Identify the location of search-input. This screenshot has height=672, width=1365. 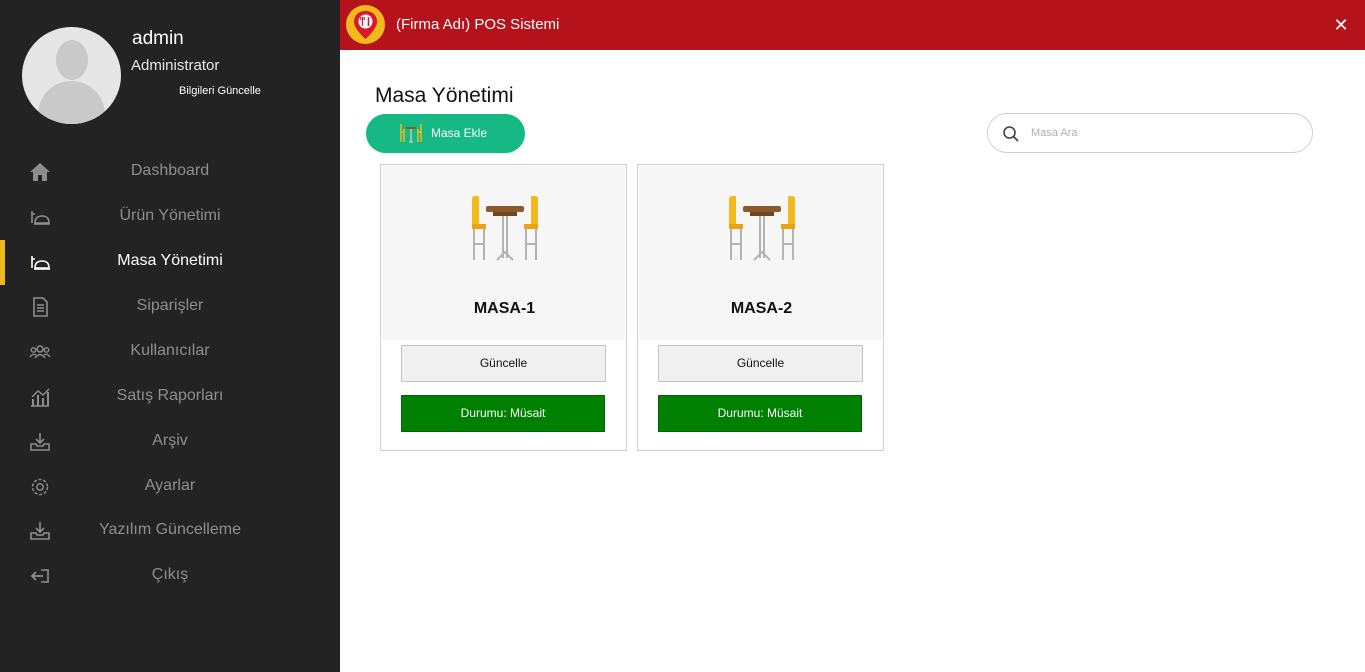
(1161, 133).